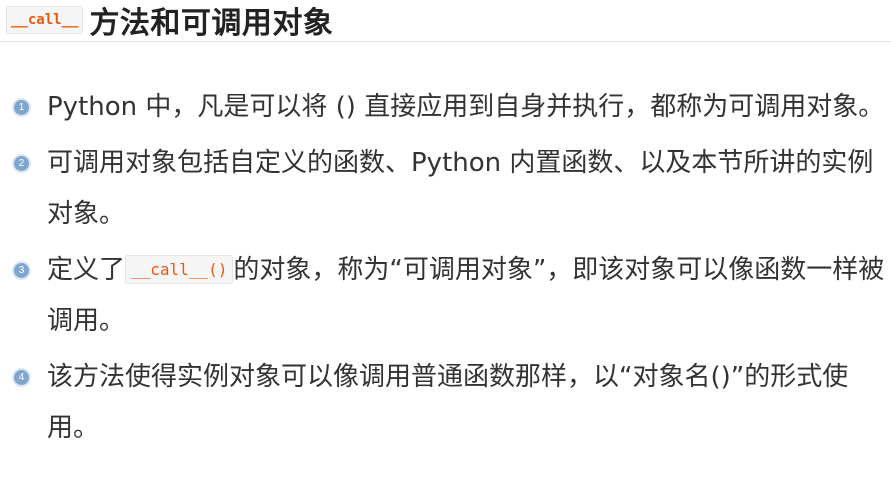 The height and width of the screenshot is (501, 891). I want to click on list-item: 1 Python 中，凡是可以将 () 直接应用到自身并执行，都称为可调用对象。, so click(445, 107).